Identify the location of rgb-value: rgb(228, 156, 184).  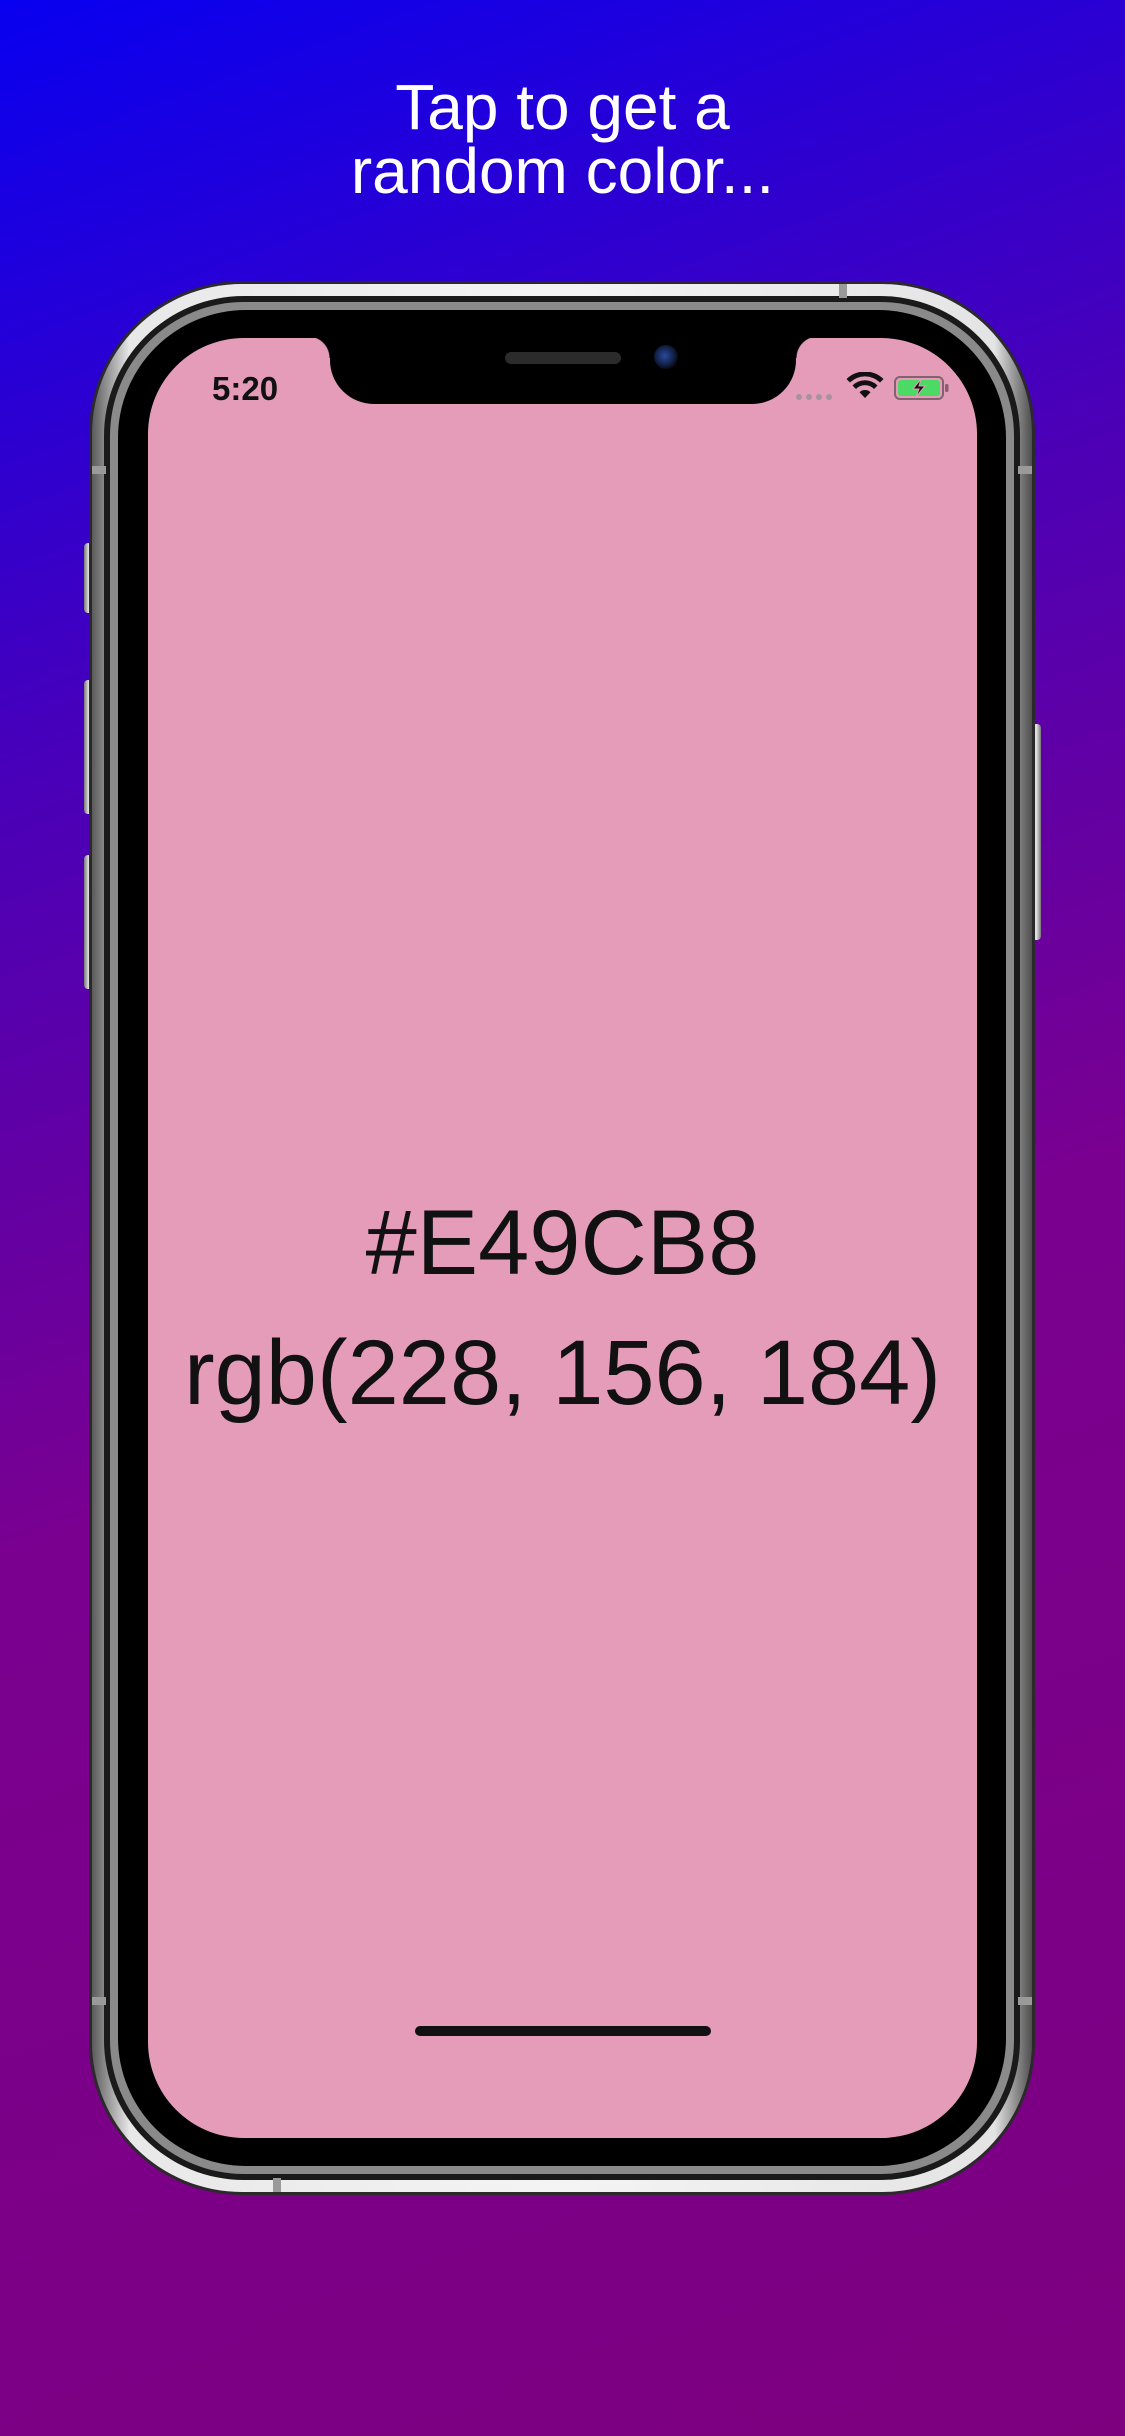
(562, 1373).